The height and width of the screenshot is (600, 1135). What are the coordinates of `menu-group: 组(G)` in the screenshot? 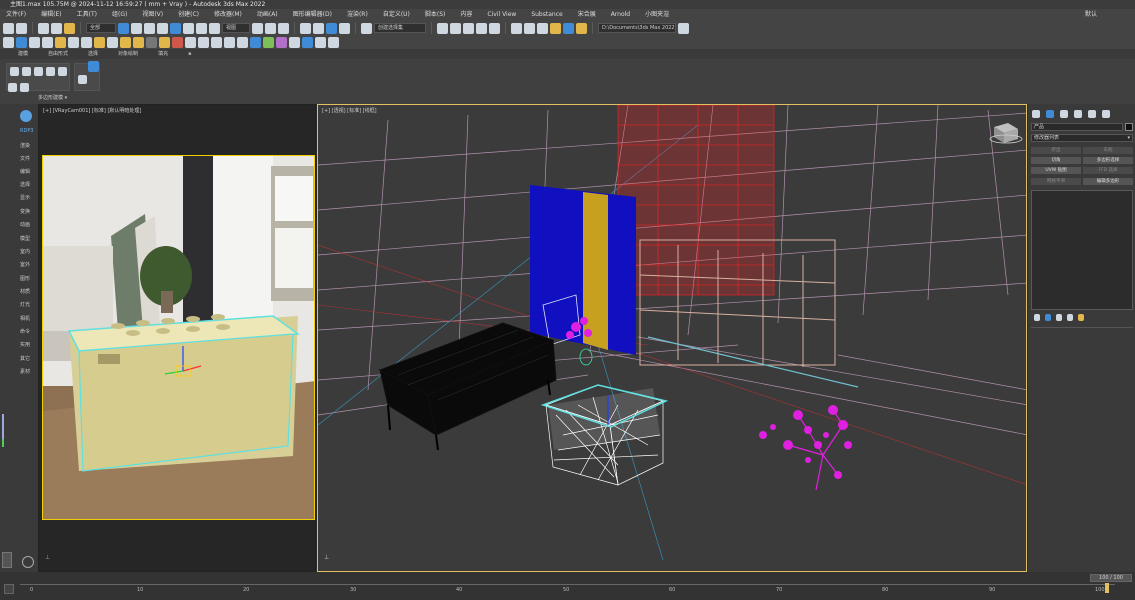 It's located at (119, 14).